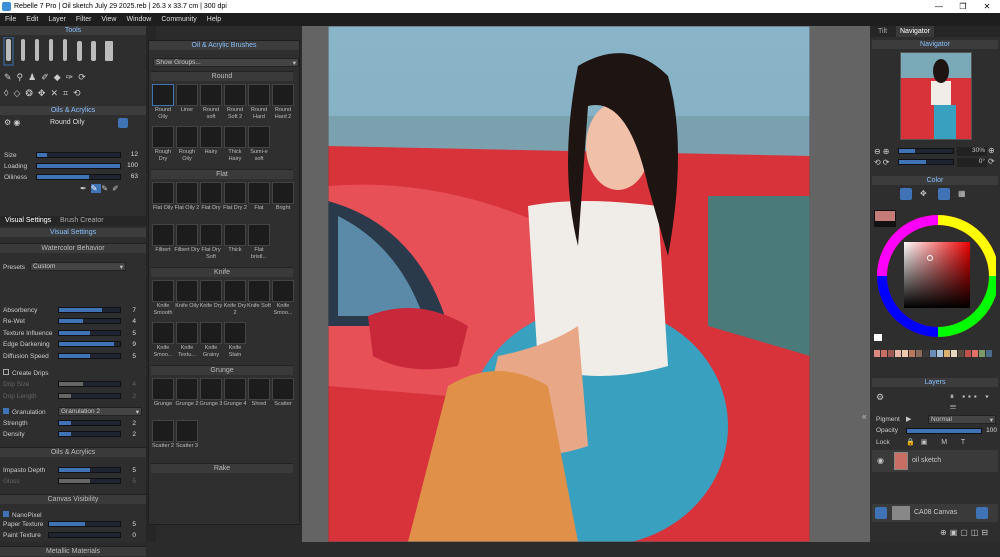 The height and width of the screenshot is (557, 1000). I want to click on granulation-select: Granulation 2 ▾, so click(100, 411).